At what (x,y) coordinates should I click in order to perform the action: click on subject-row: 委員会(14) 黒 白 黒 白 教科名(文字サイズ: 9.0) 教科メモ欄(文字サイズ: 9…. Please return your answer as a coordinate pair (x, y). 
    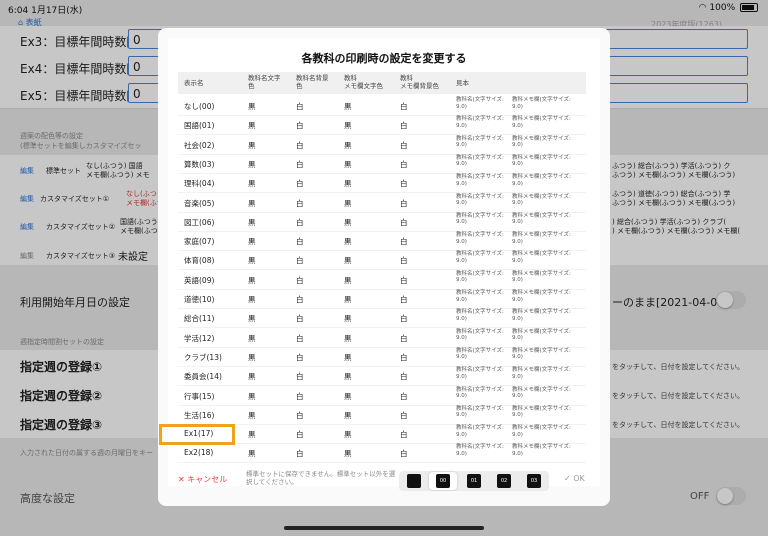
    Looking at the image, I should click on (382, 376).